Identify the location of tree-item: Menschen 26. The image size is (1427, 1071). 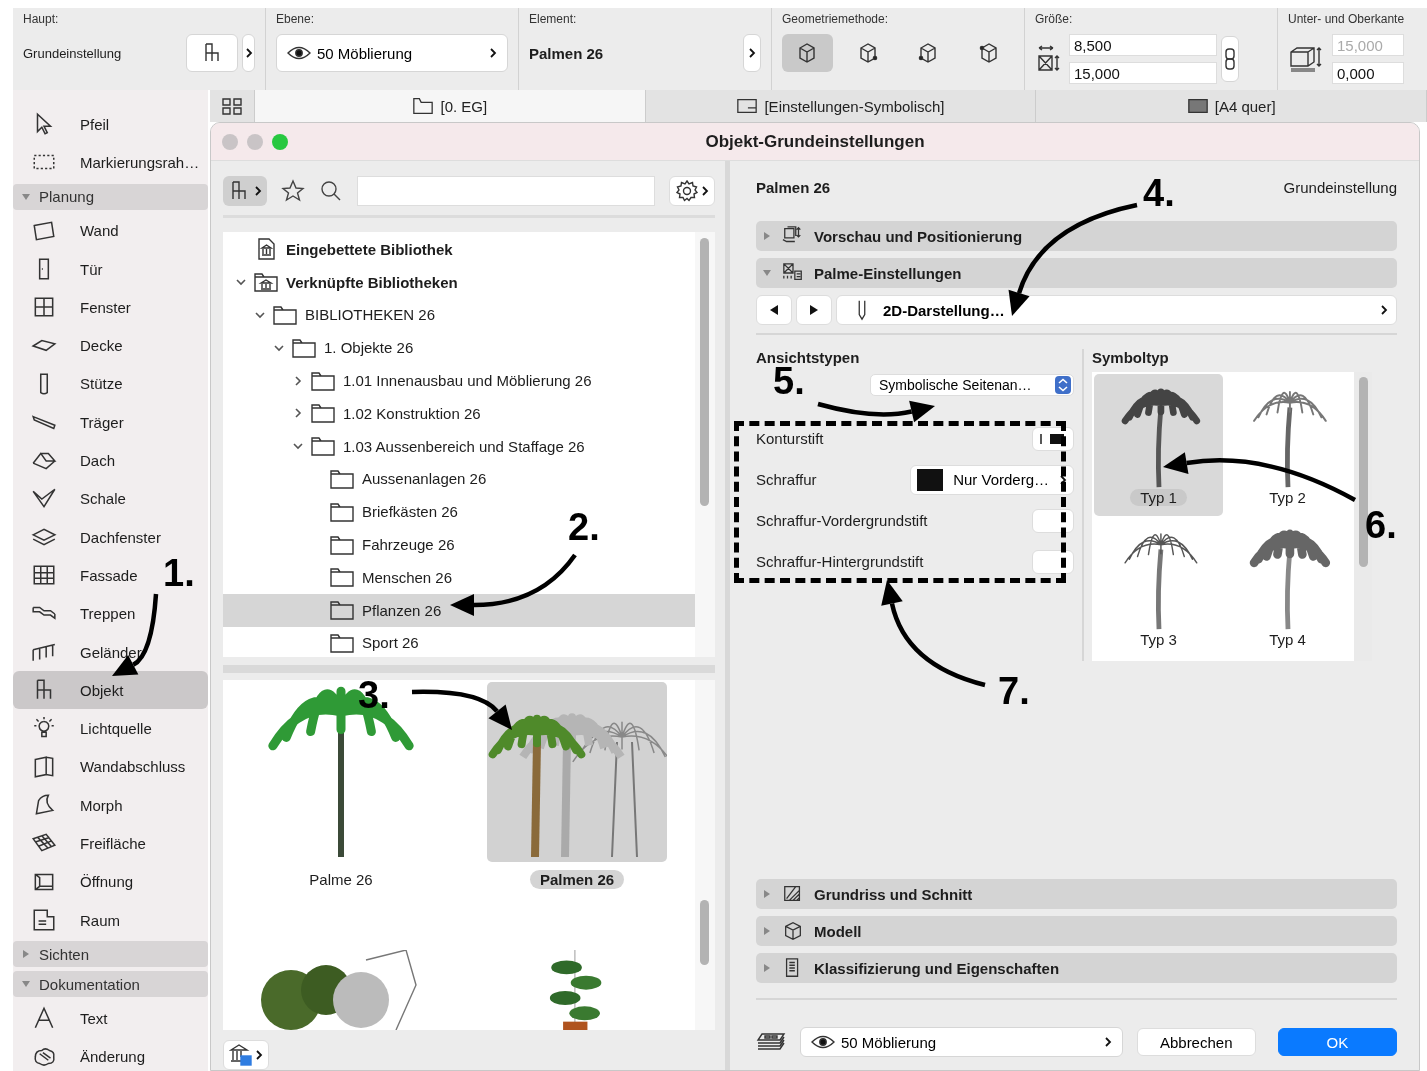
(341, 577).